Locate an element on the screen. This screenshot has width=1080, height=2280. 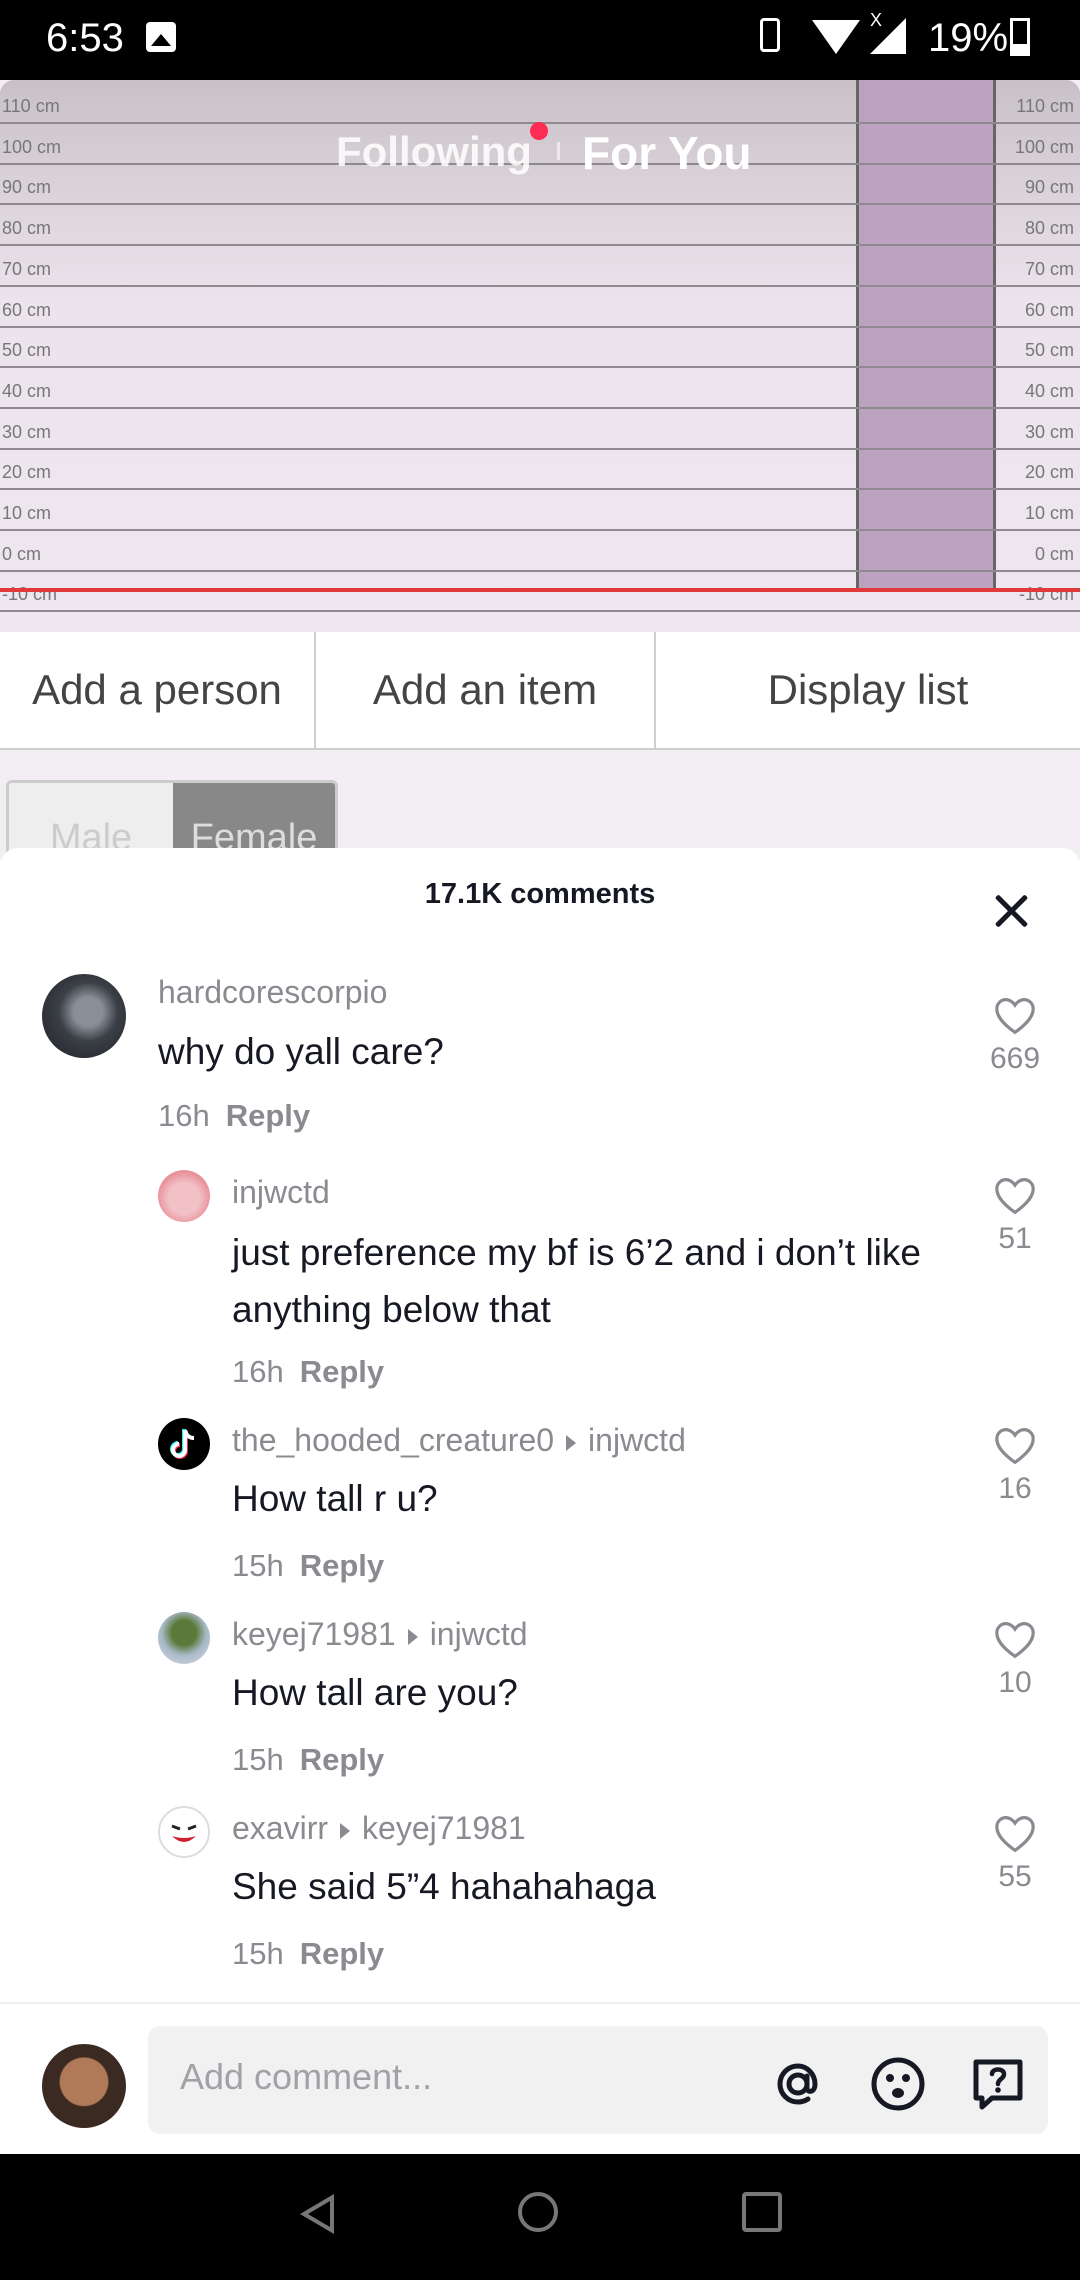
joker-face-icon is located at coordinates (184, 1833).